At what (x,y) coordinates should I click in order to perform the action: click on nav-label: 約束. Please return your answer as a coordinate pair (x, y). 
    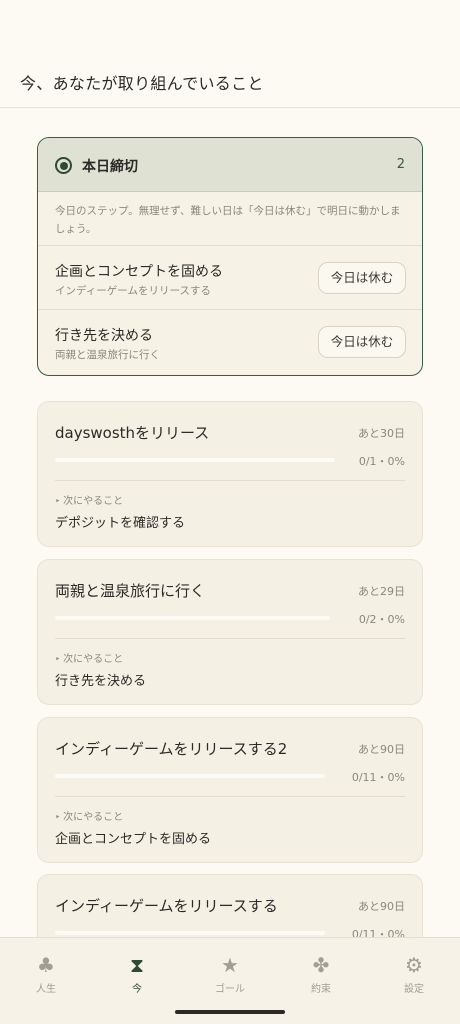
    Looking at the image, I should click on (321, 989).